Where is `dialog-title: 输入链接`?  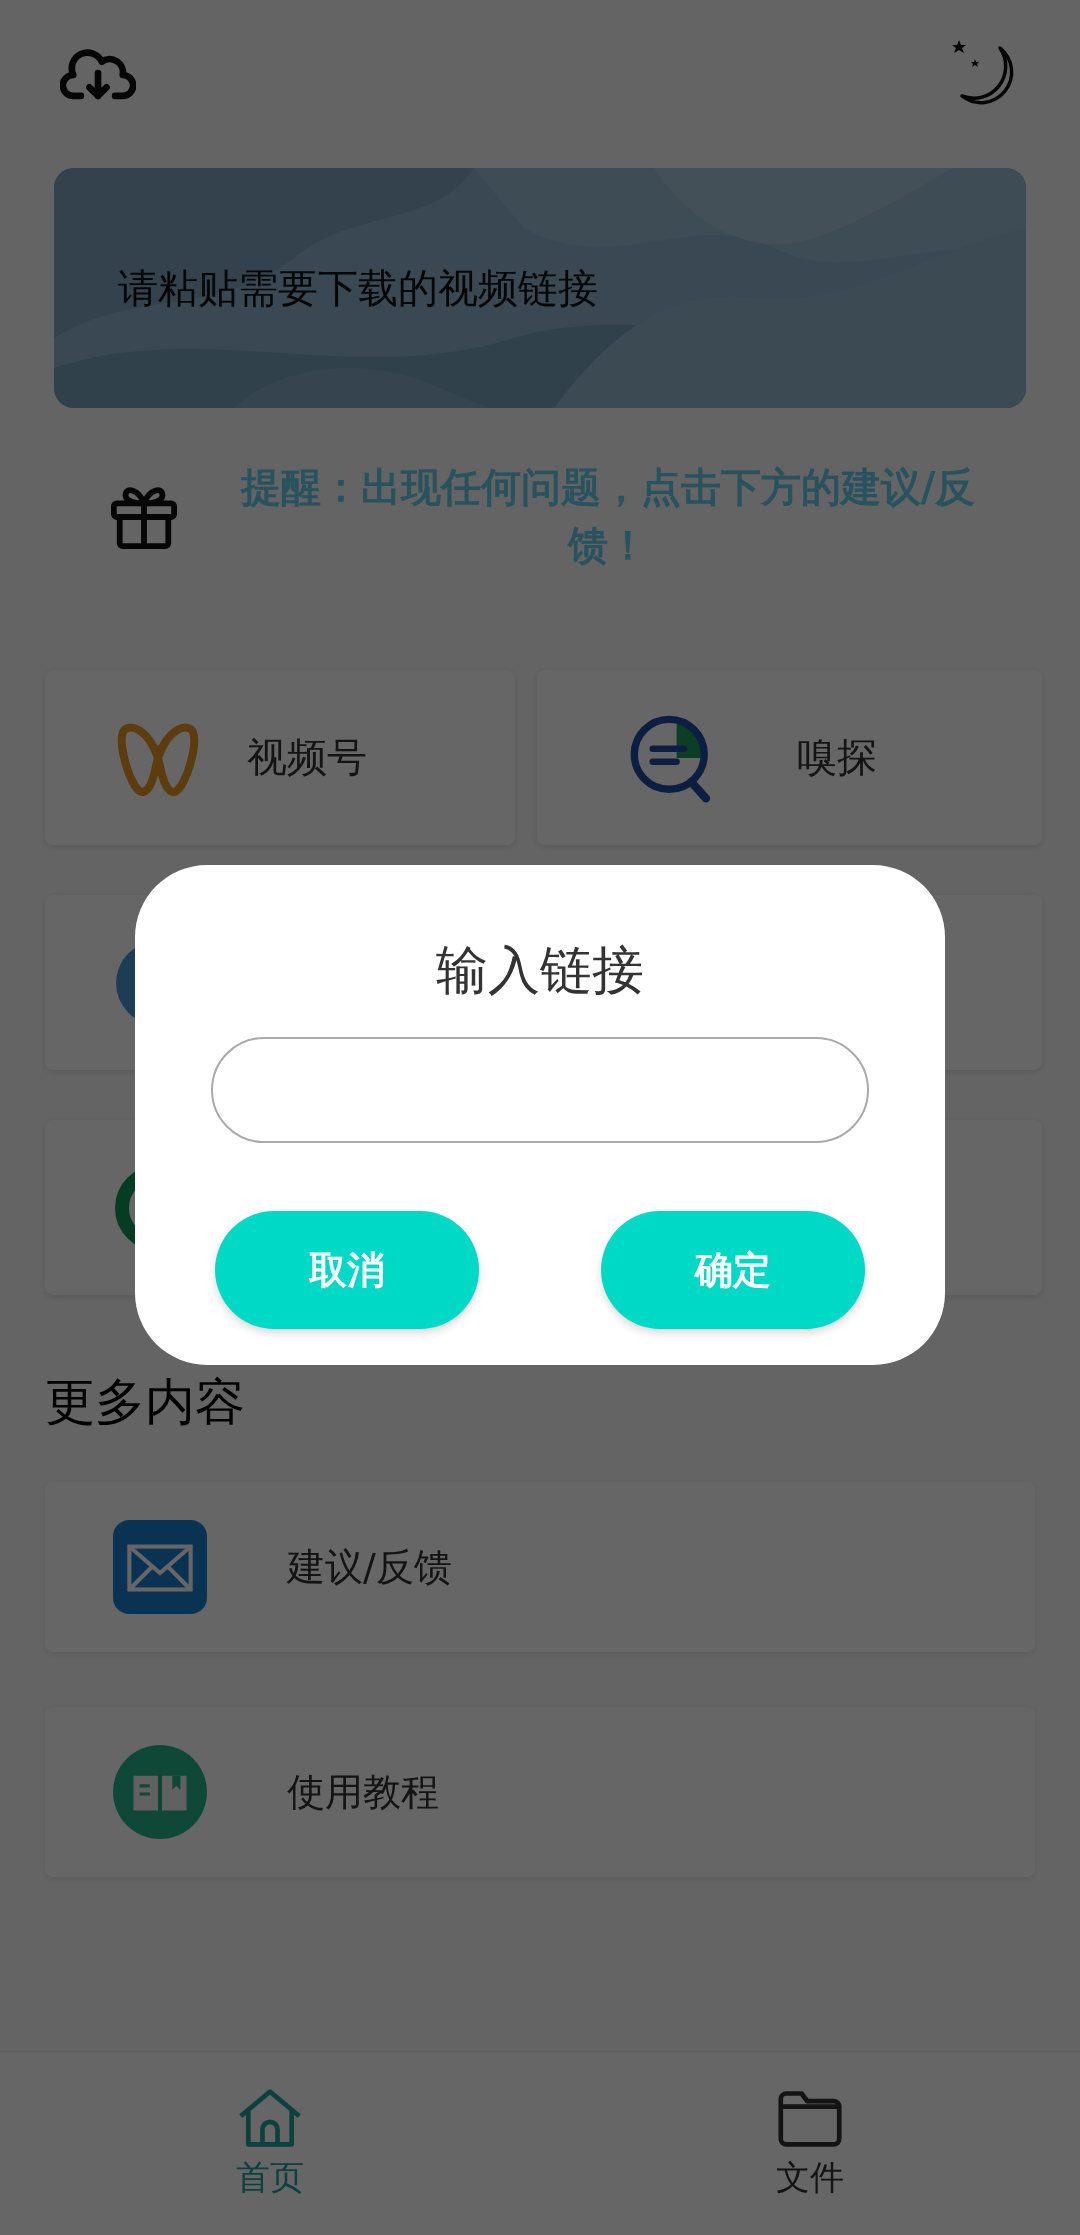 dialog-title: 输入链接 is located at coordinates (540, 970).